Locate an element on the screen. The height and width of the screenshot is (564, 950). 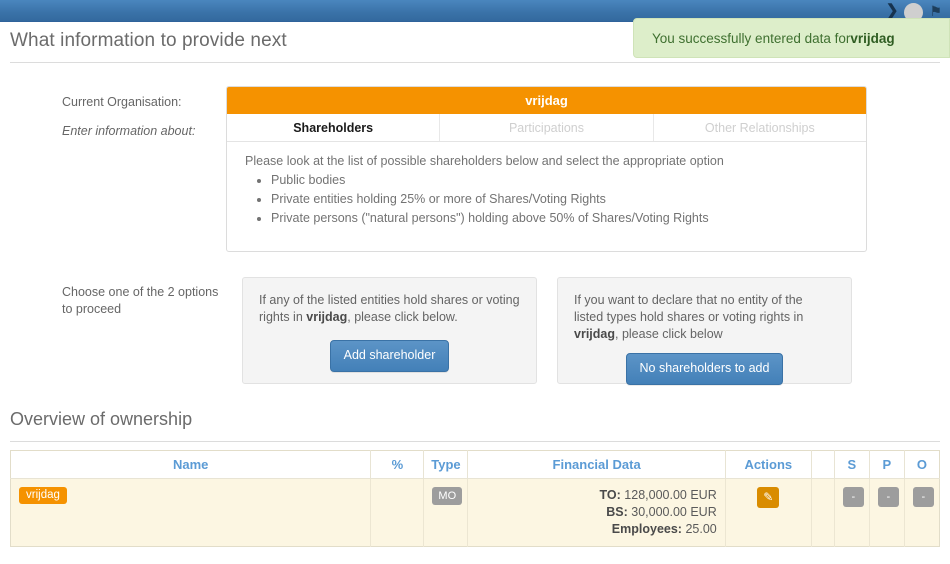
tab-other-relationships: Other Relationships is located at coordinates (759, 127).